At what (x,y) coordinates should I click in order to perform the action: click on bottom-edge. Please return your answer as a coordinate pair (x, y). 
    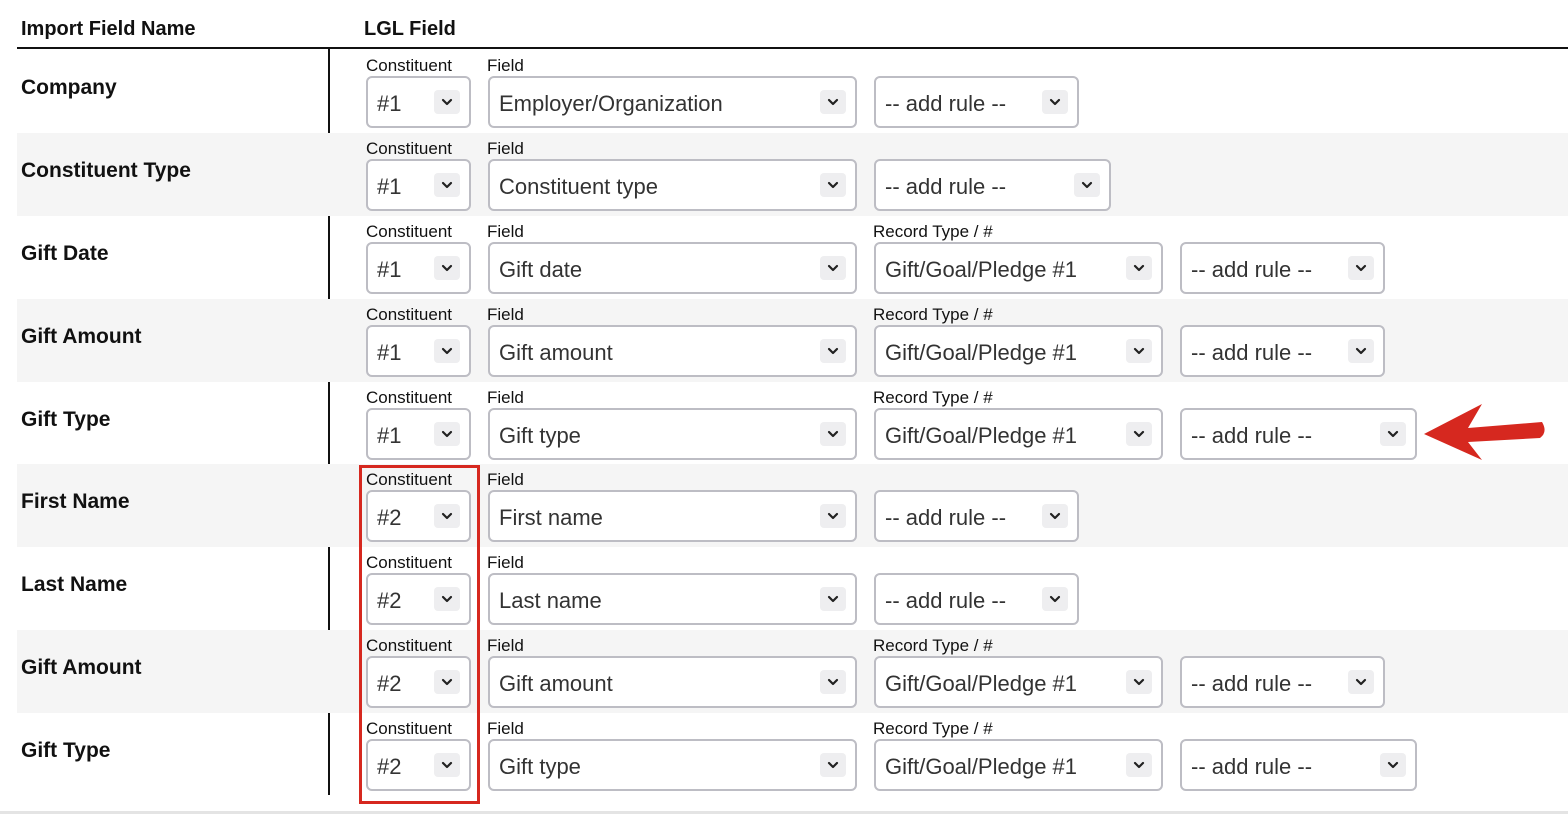
    Looking at the image, I should click on (784, 812).